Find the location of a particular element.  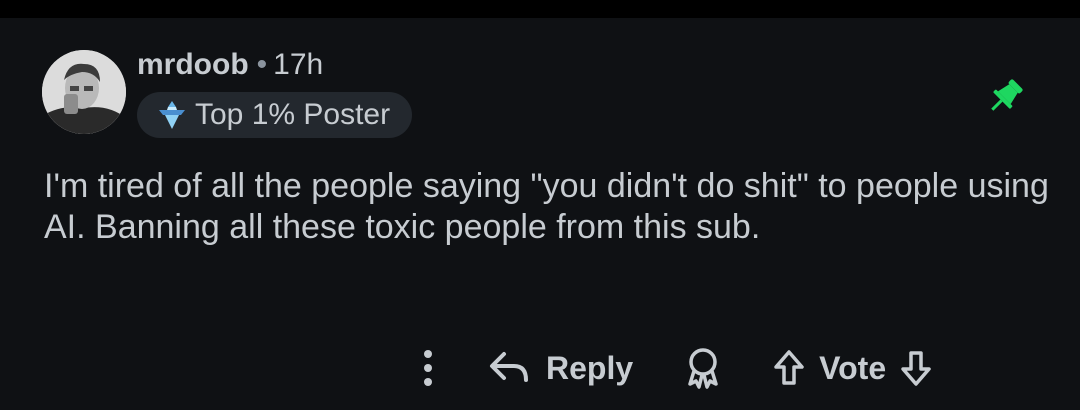

comment-age: 17h is located at coordinates (298, 64).